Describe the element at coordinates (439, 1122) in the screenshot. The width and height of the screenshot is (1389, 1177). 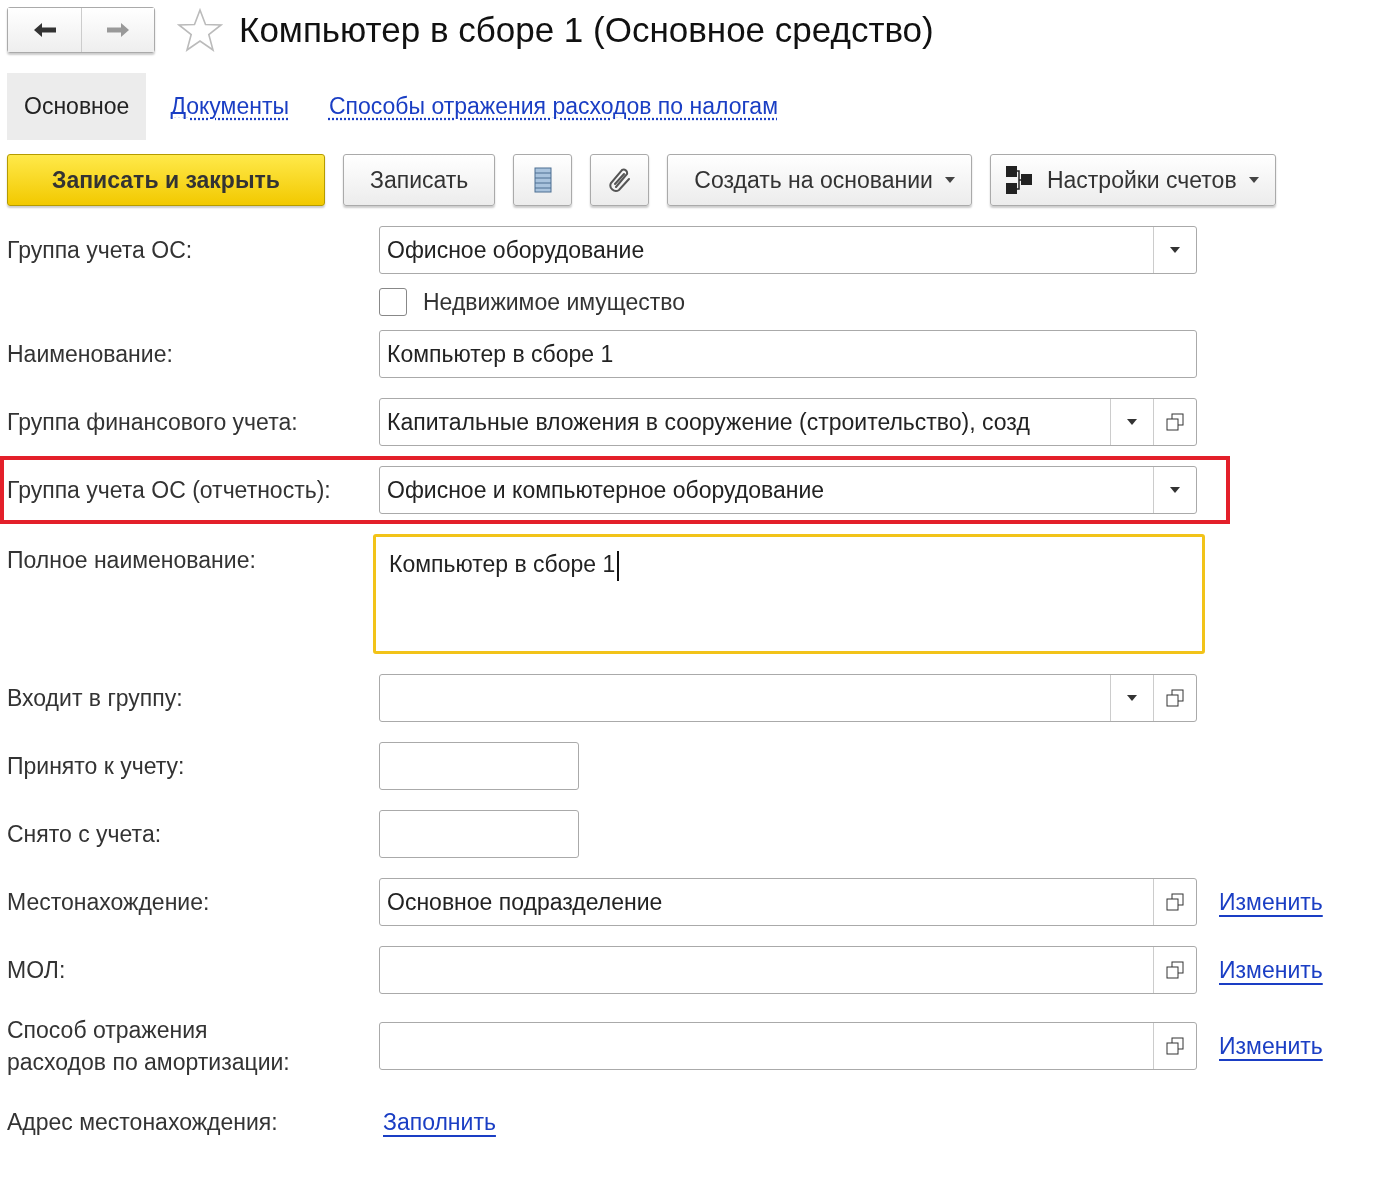
I see `fill-link: Заполнить` at that location.